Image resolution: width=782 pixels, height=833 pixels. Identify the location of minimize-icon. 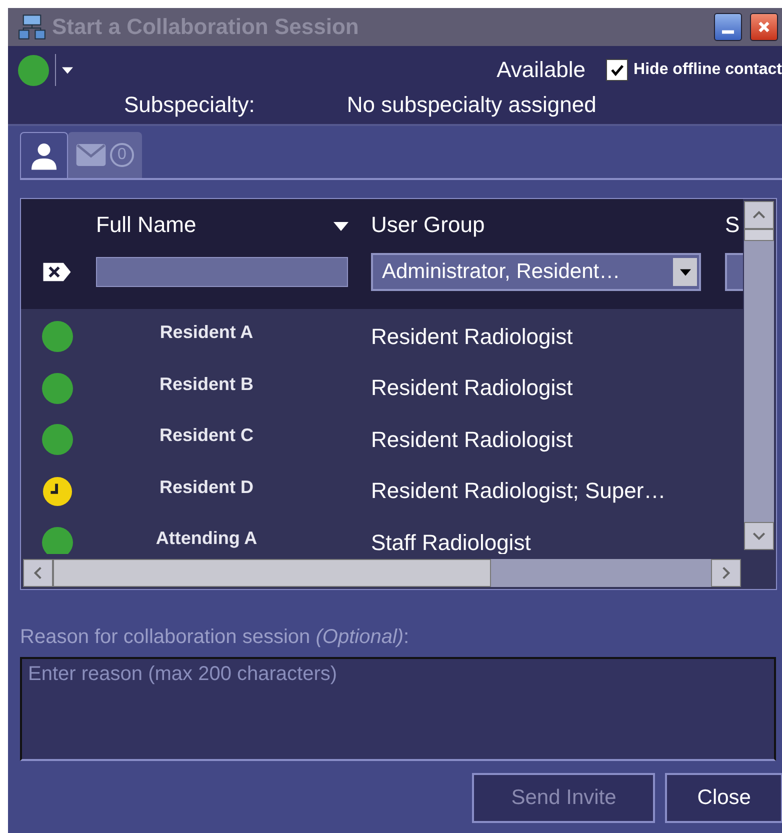
(728, 32).